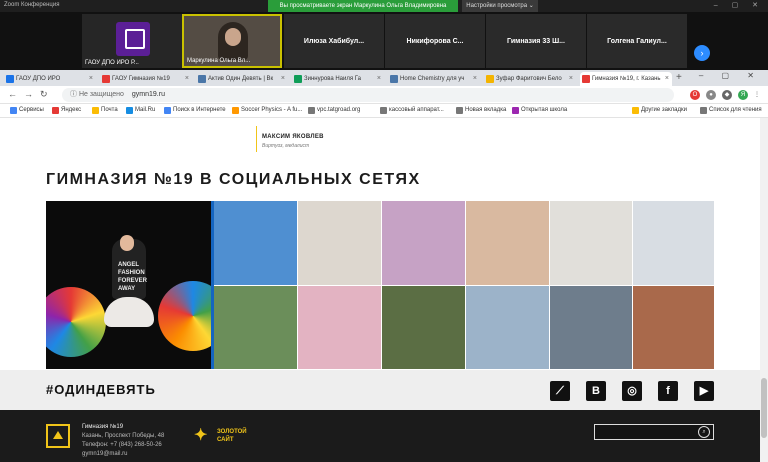 The image size is (768, 462). I want to click on not-secure-label: ⓘ Не защищено, so click(97, 94).